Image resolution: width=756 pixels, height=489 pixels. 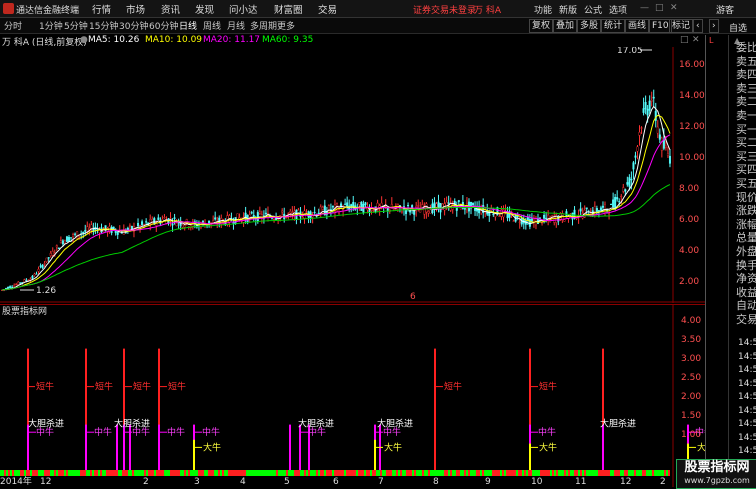 I want to click on ma-settings-icon: ●, so click(x=84, y=40).